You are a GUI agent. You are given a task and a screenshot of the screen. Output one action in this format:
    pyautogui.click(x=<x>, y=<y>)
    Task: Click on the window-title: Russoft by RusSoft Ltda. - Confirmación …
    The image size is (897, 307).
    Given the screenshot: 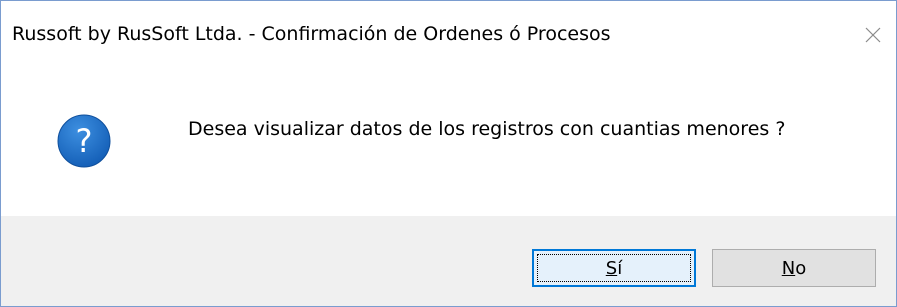 What is the action you would take?
    pyautogui.click(x=311, y=34)
    